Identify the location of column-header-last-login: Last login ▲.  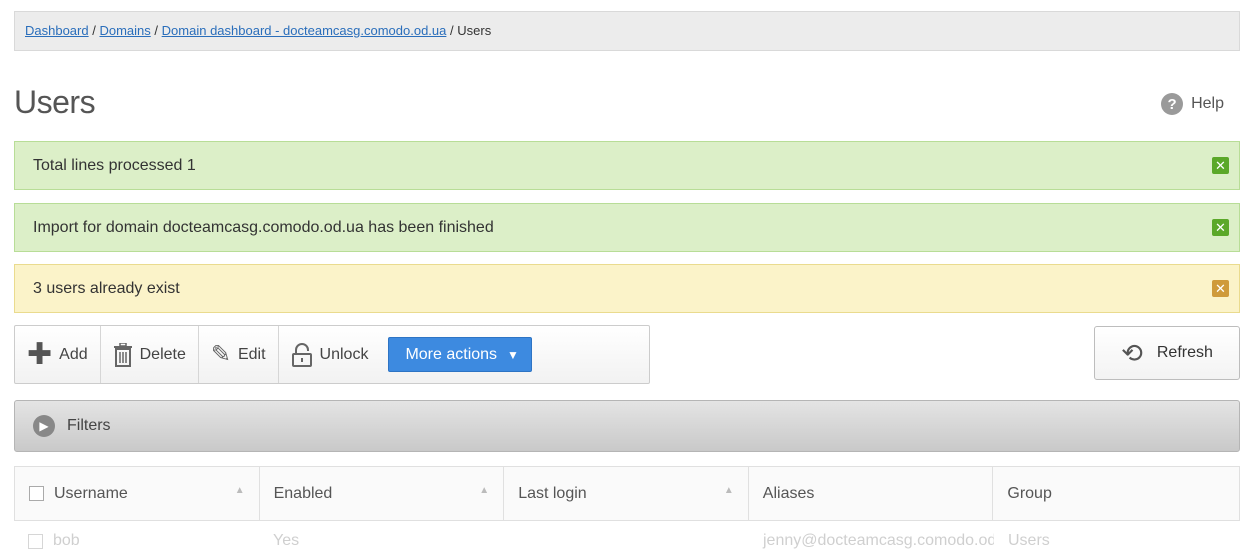
(626, 493).